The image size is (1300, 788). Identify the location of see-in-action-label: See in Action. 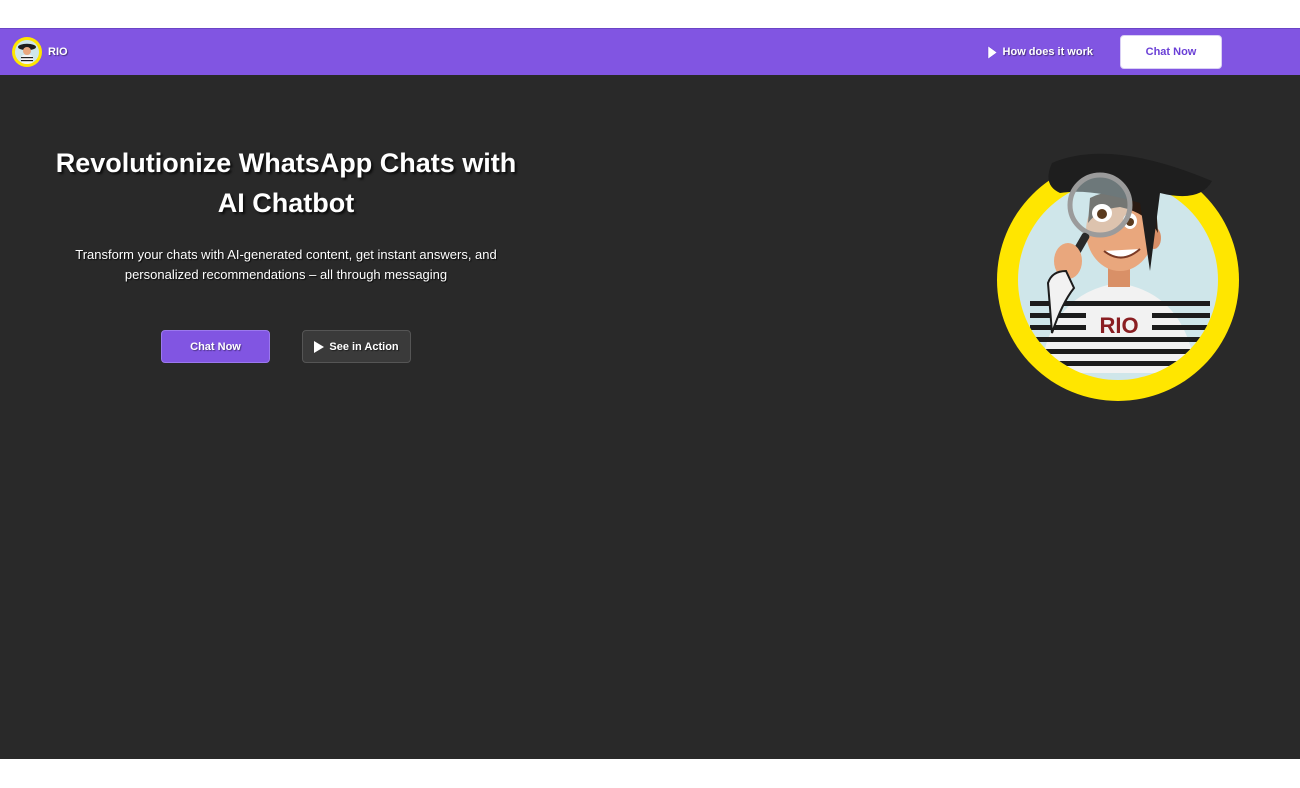
(364, 346).